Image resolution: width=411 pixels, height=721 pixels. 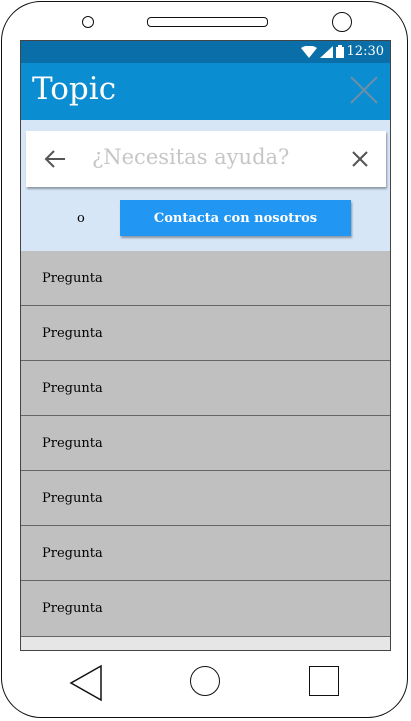 What do you see at coordinates (235, 218) in the screenshot?
I see `contact-button: Contacta con nosotros` at bounding box center [235, 218].